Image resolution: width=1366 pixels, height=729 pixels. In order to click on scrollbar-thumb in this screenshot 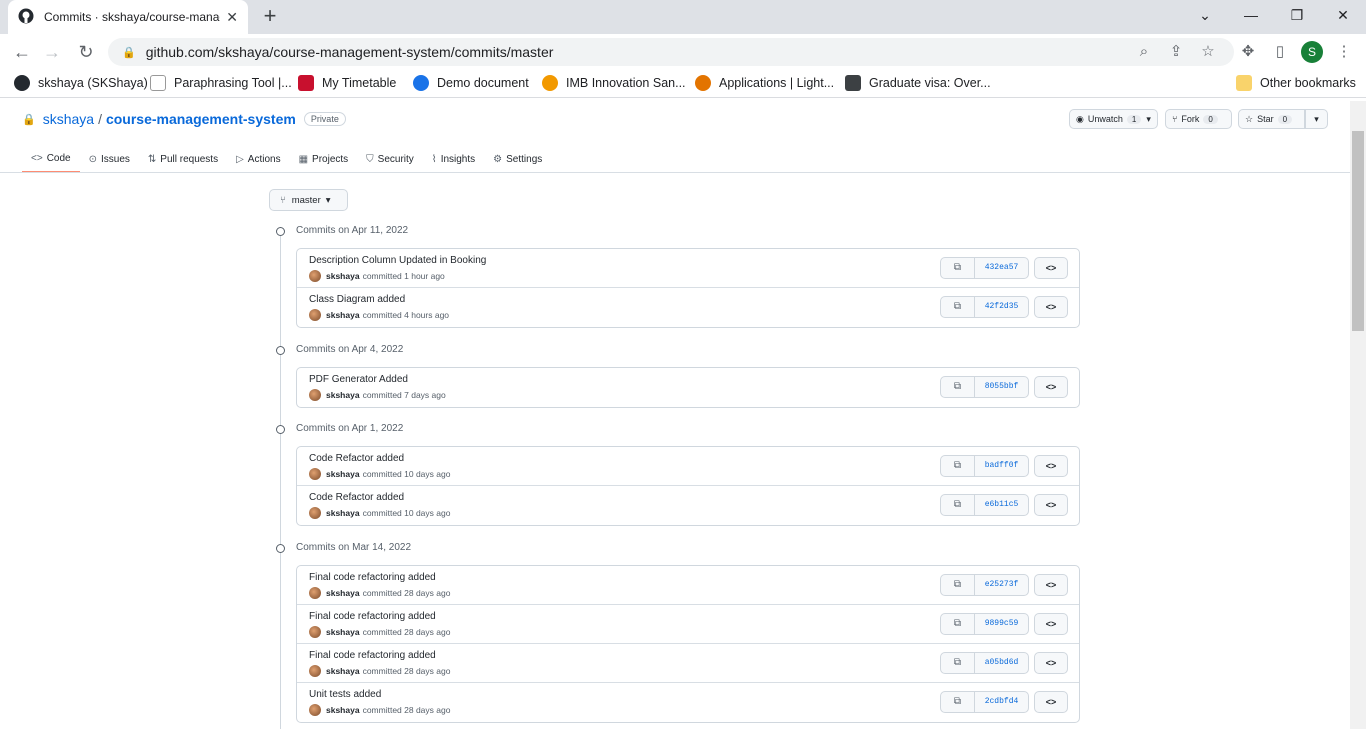, I will do `click(1358, 231)`.